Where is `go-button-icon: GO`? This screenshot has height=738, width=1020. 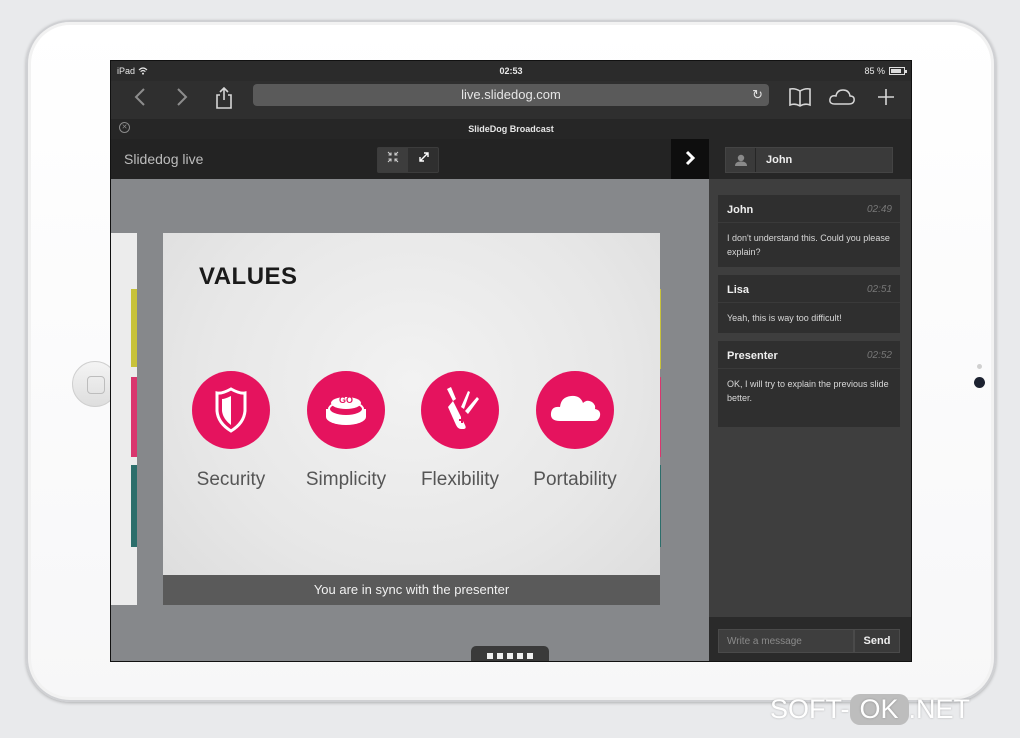 go-button-icon: GO is located at coordinates (346, 410).